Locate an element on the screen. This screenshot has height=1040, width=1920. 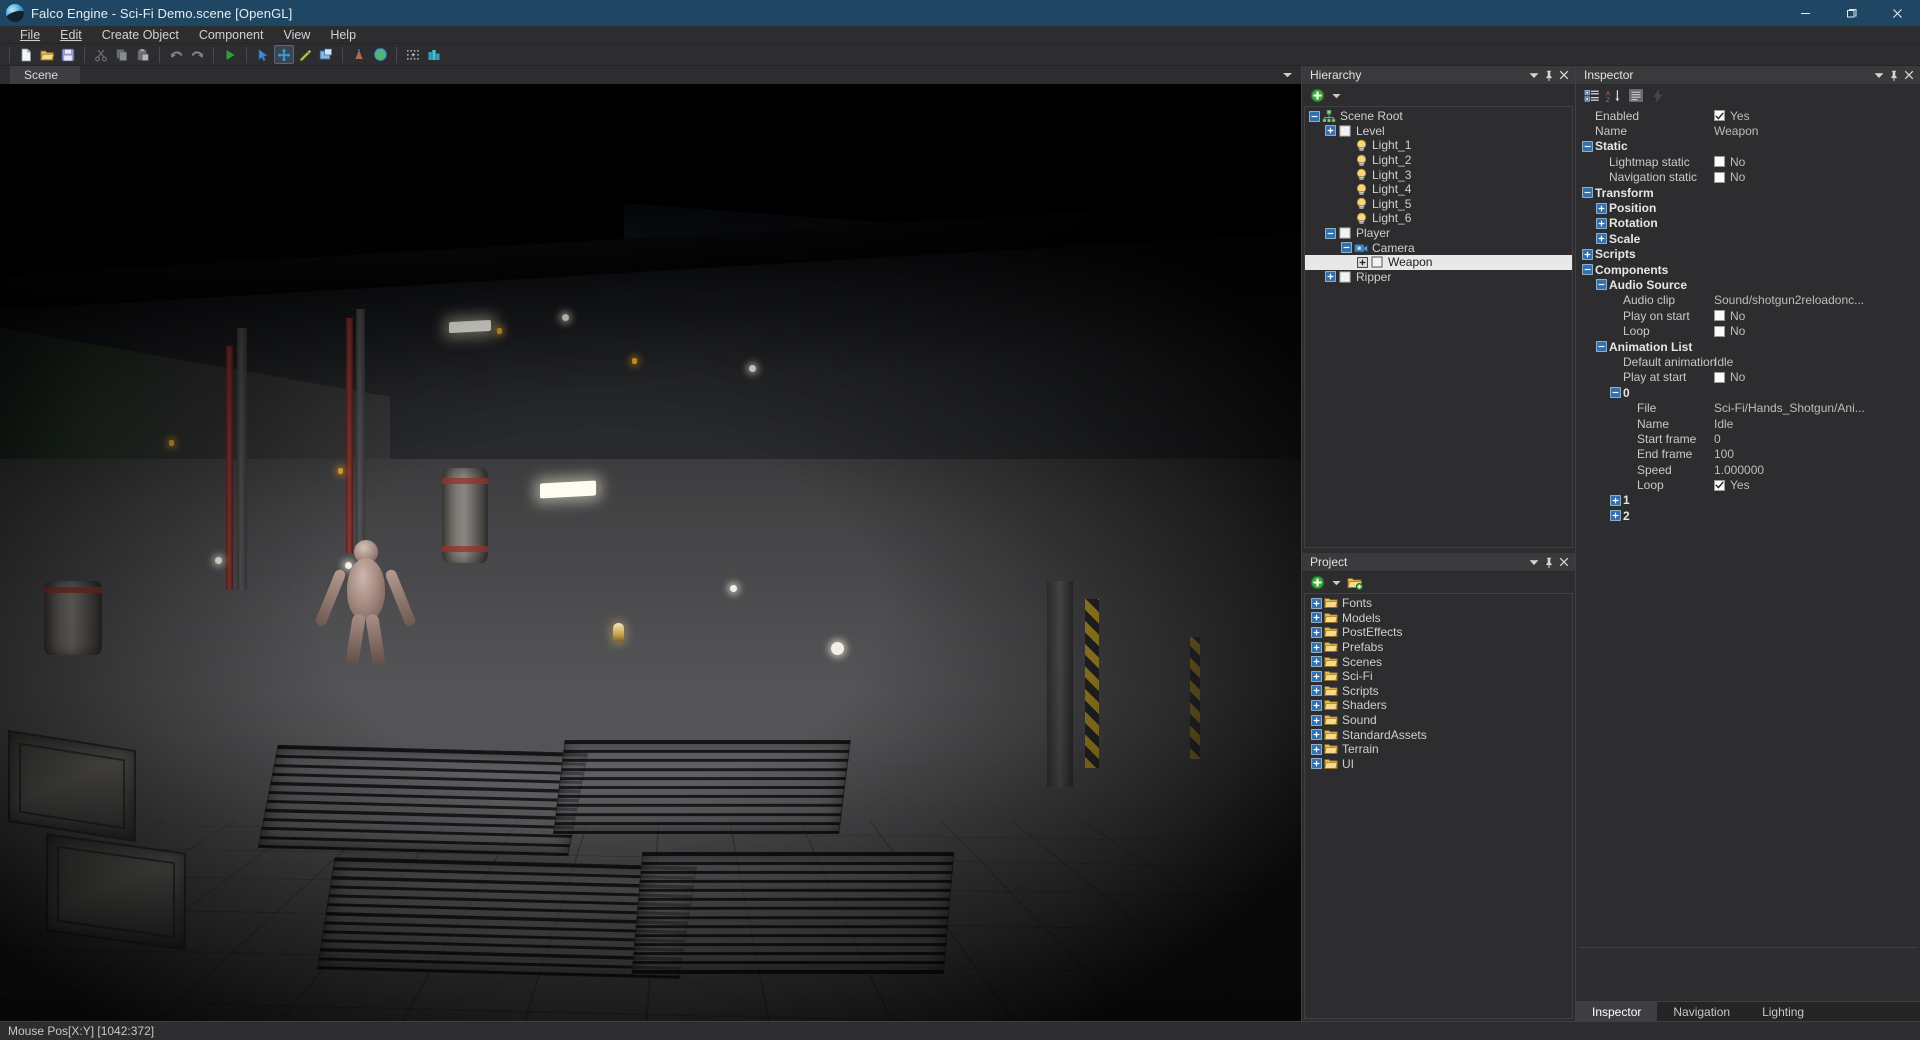
inspector-prop-start-frame: Start frame 0 is located at coordinates (1748, 438).